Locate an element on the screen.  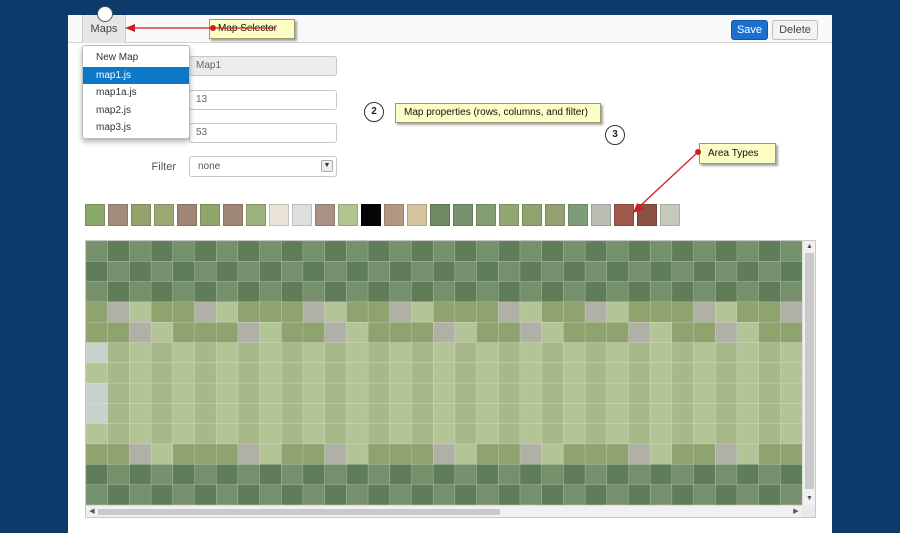
area-type-tile-forest-dense is located at coordinates (440, 215).